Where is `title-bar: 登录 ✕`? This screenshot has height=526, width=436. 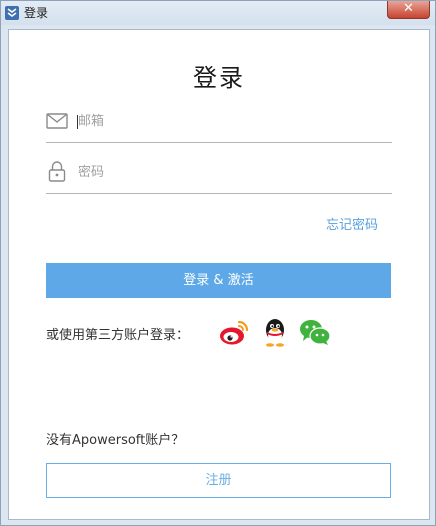
title-bar: 登录 ✕ is located at coordinates (218, 13).